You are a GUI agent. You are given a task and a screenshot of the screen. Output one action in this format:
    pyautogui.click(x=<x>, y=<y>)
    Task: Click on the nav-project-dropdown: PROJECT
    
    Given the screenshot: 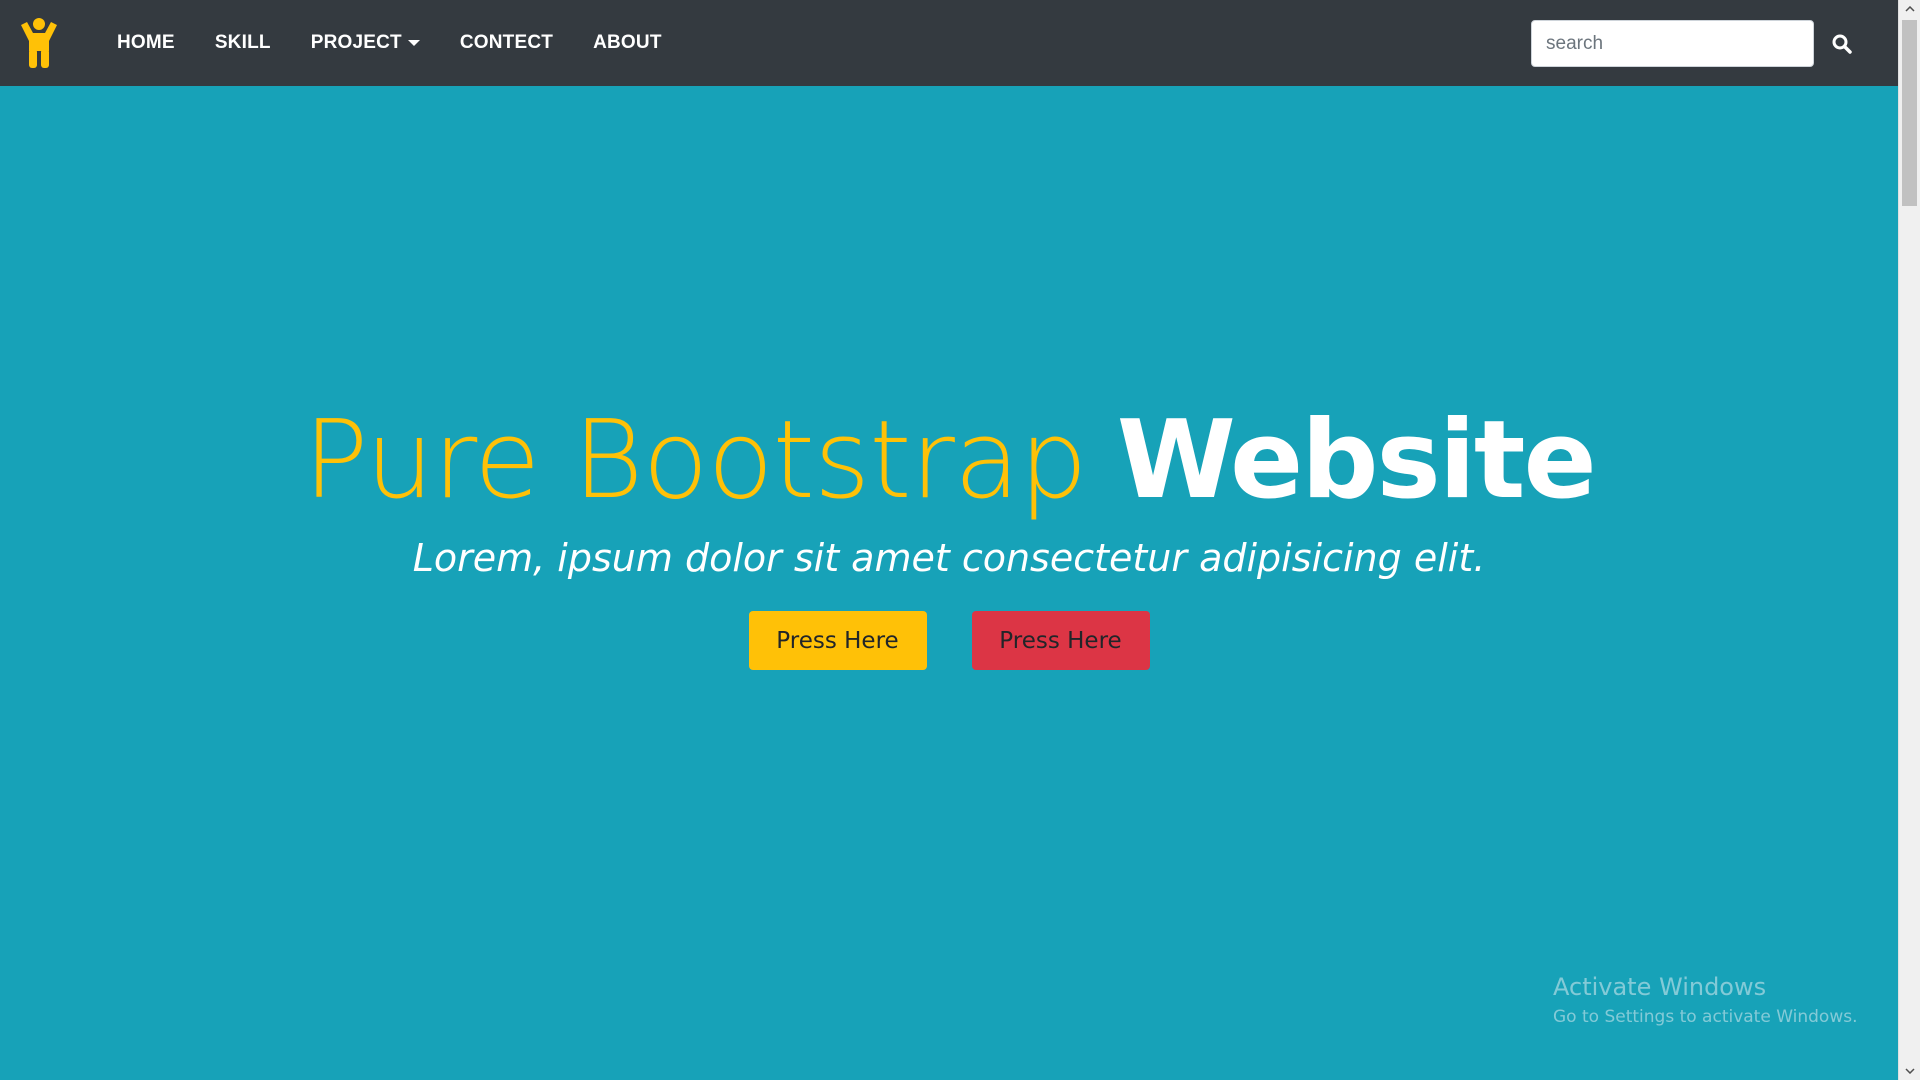 What is the action you would take?
    pyautogui.click(x=365, y=43)
    